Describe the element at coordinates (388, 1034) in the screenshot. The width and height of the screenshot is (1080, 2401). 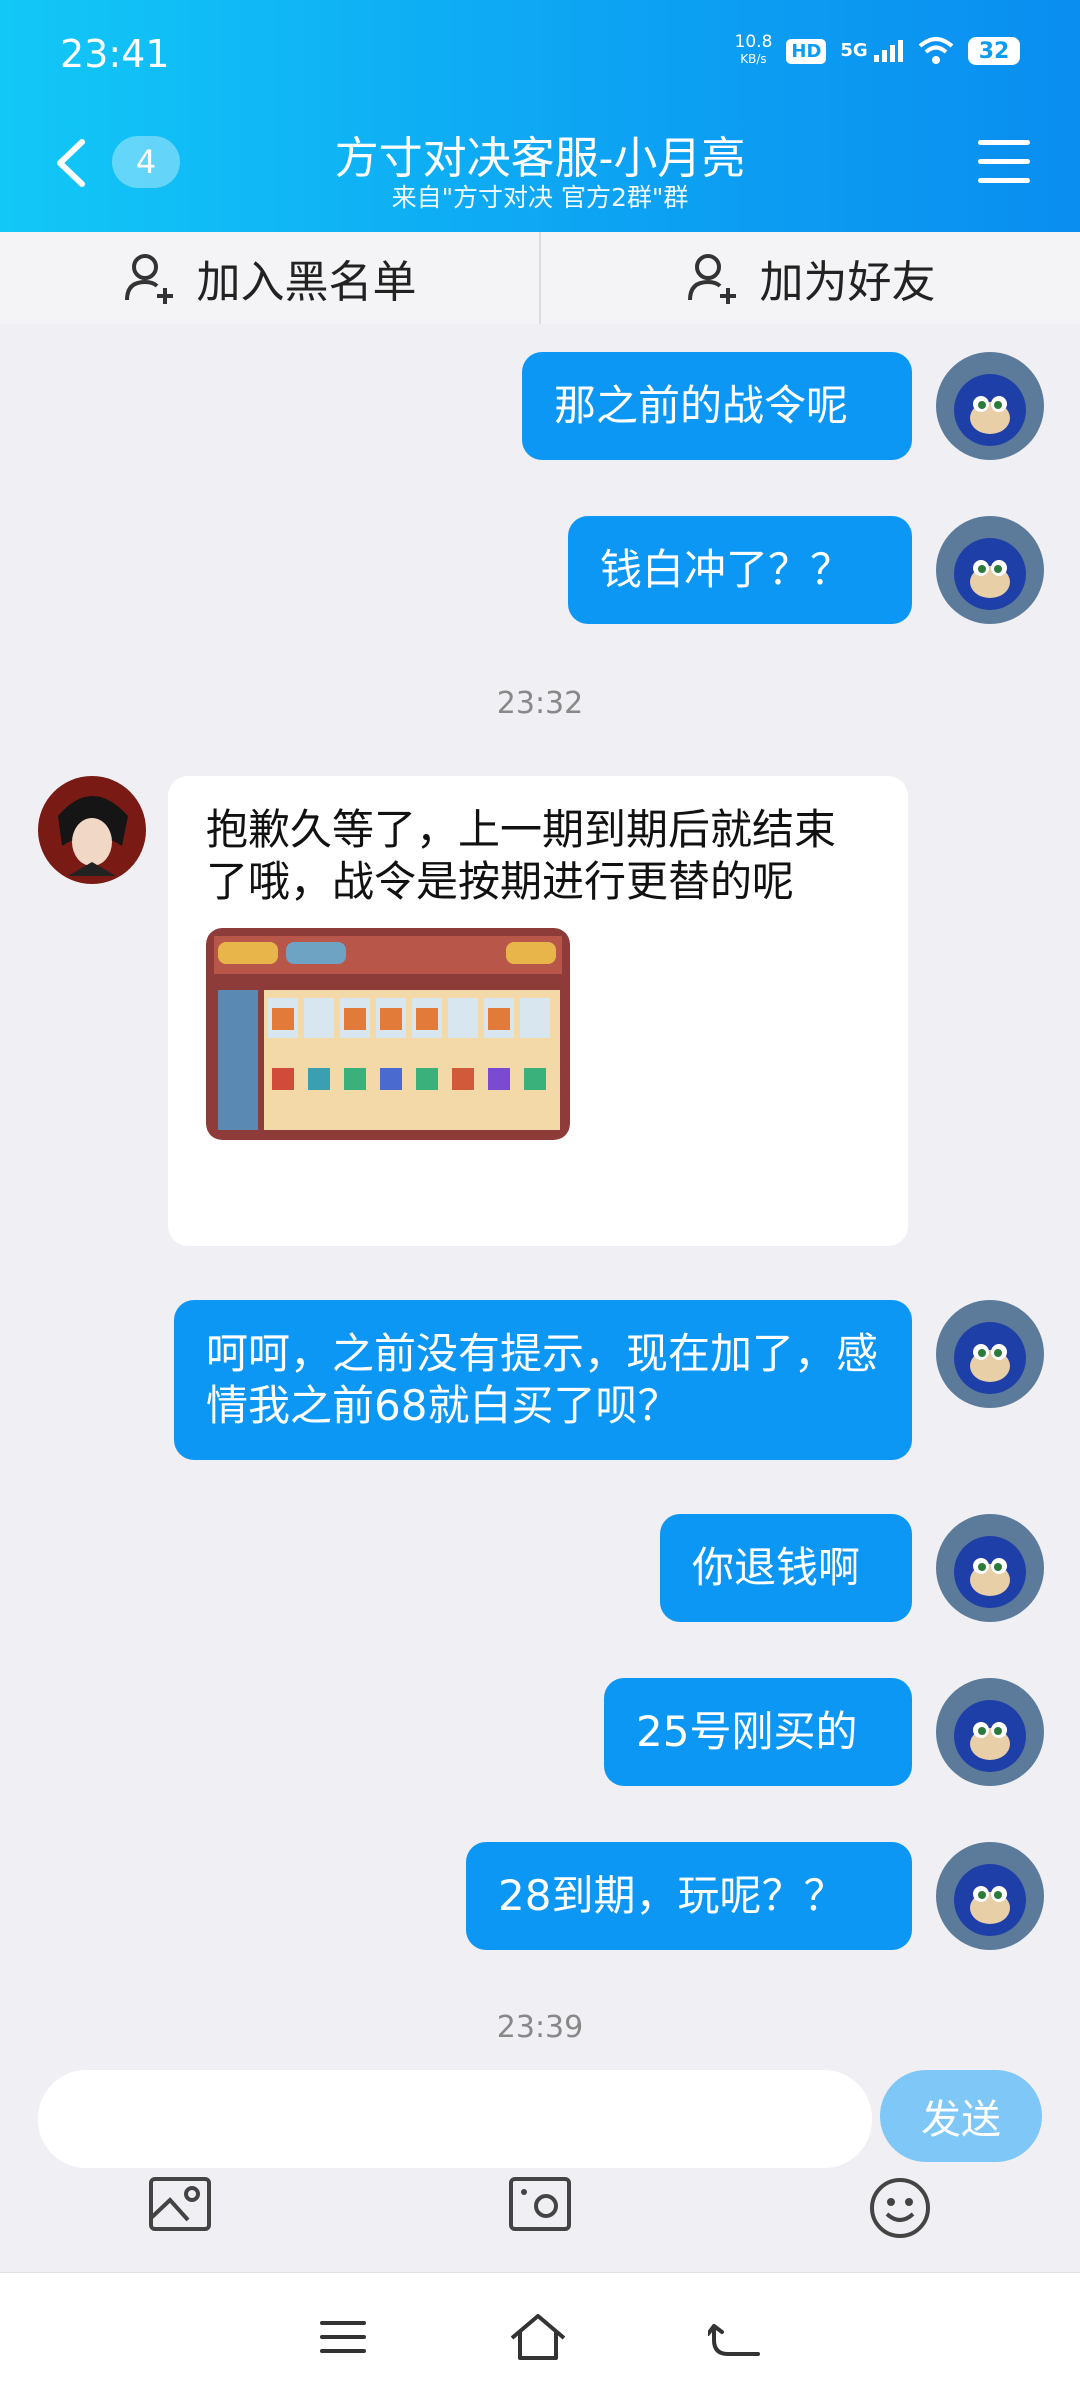
I see `battle-pass-screenshot` at that location.